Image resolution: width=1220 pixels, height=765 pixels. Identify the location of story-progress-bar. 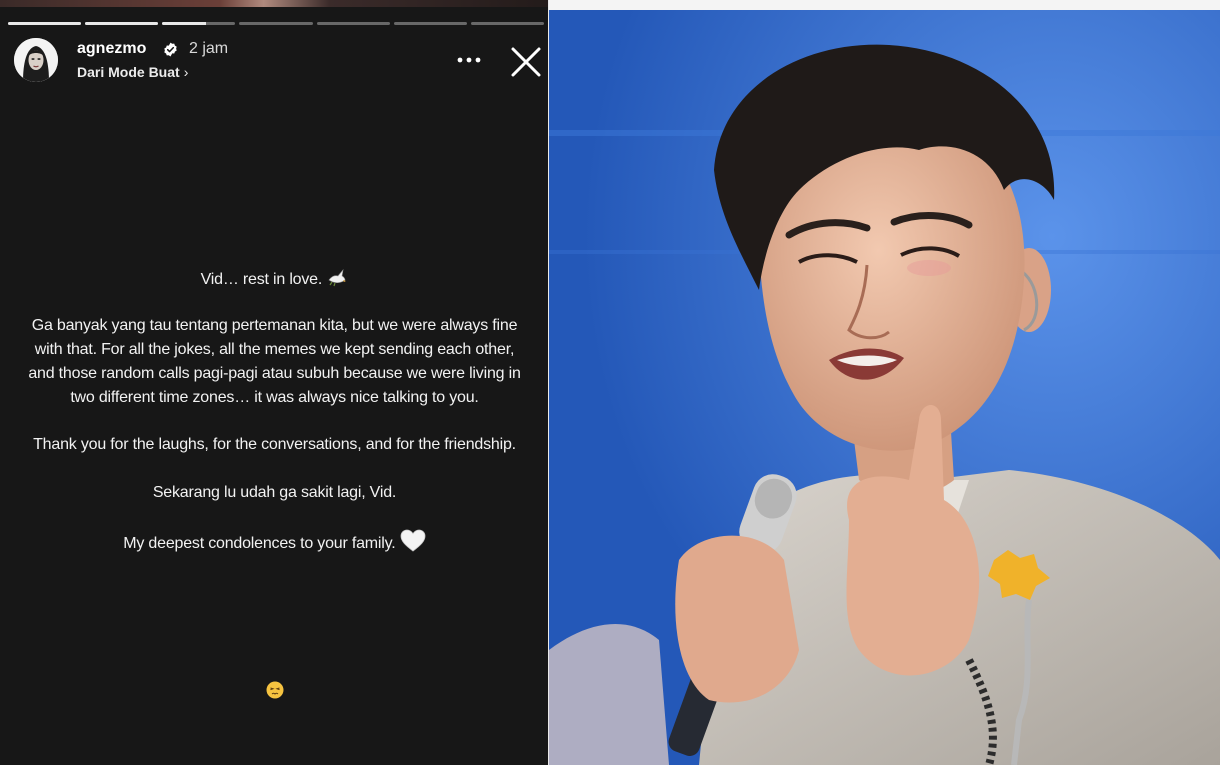
(276, 23).